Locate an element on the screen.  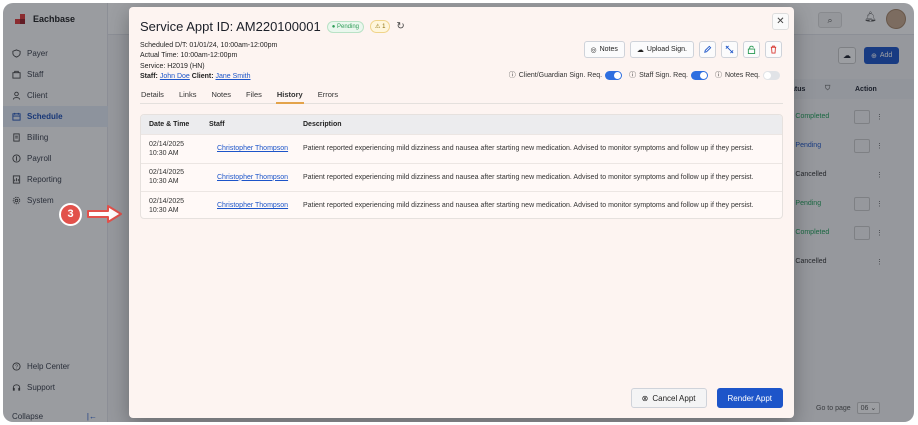
modal-actions: ◎ Notes ☁ Upload Sign. is located at coordinates (682, 49).